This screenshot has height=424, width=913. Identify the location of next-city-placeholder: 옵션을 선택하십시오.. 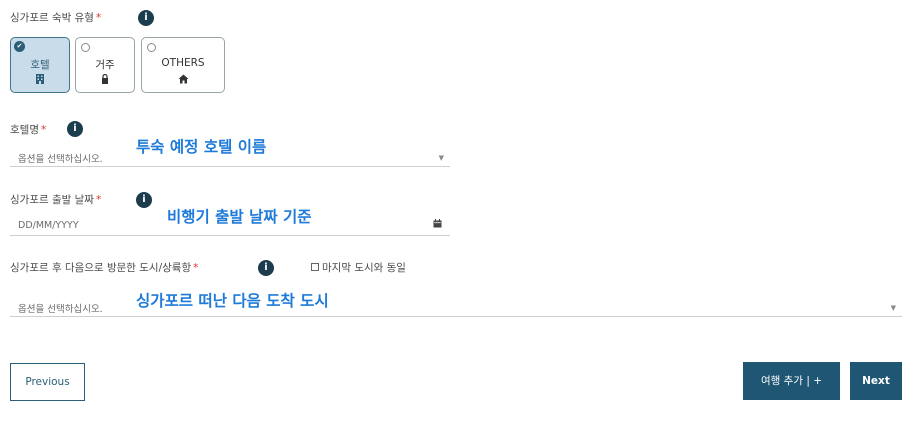
(60, 309).